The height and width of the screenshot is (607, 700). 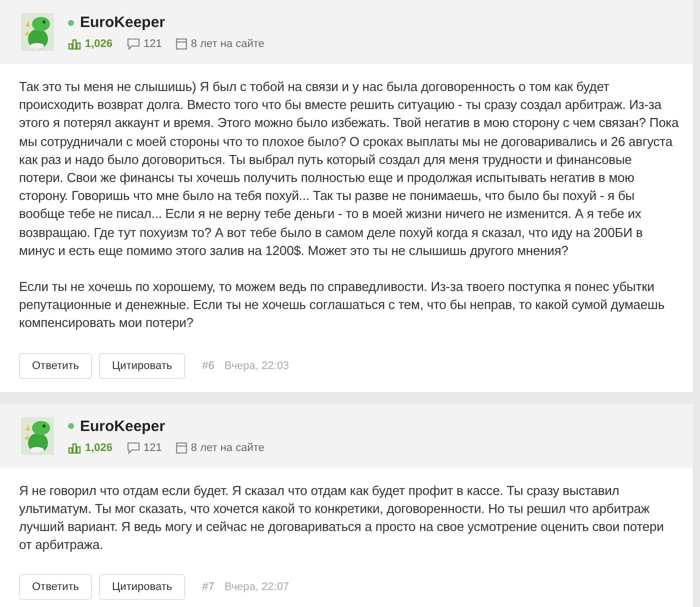 I want to click on post-paragraph: Я не говорил что отдам если будет. Я сказал что отдам как будет профит в кассе. Ты сразу выставил ультиматум. Ты мог сказать, что хочется какой то конкретики, договоренности. Но ты решил что арбитраж лучший вариант. Я ведь могу и сейчас не договариваться а просто на свое усмотрение оценить свои потери от арбитража., so click(x=342, y=518).